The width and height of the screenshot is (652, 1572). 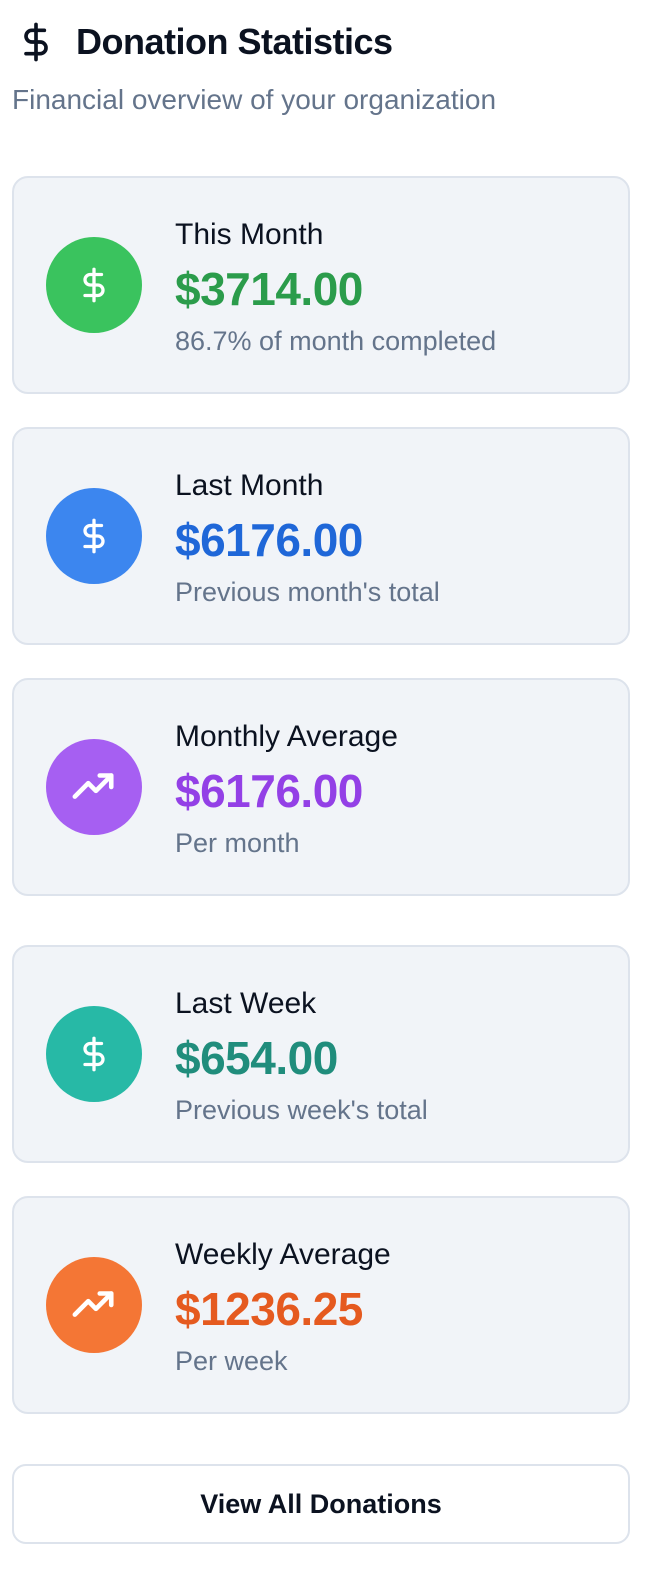 What do you see at coordinates (321, 1504) in the screenshot?
I see `view-all-donations-button: View All Donations` at bounding box center [321, 1504].